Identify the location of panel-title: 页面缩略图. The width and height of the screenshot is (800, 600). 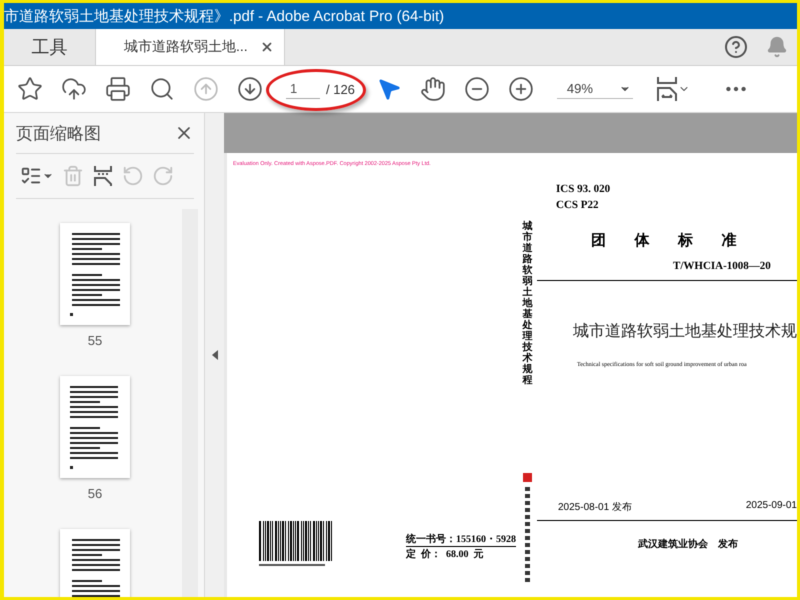
(58, 133).